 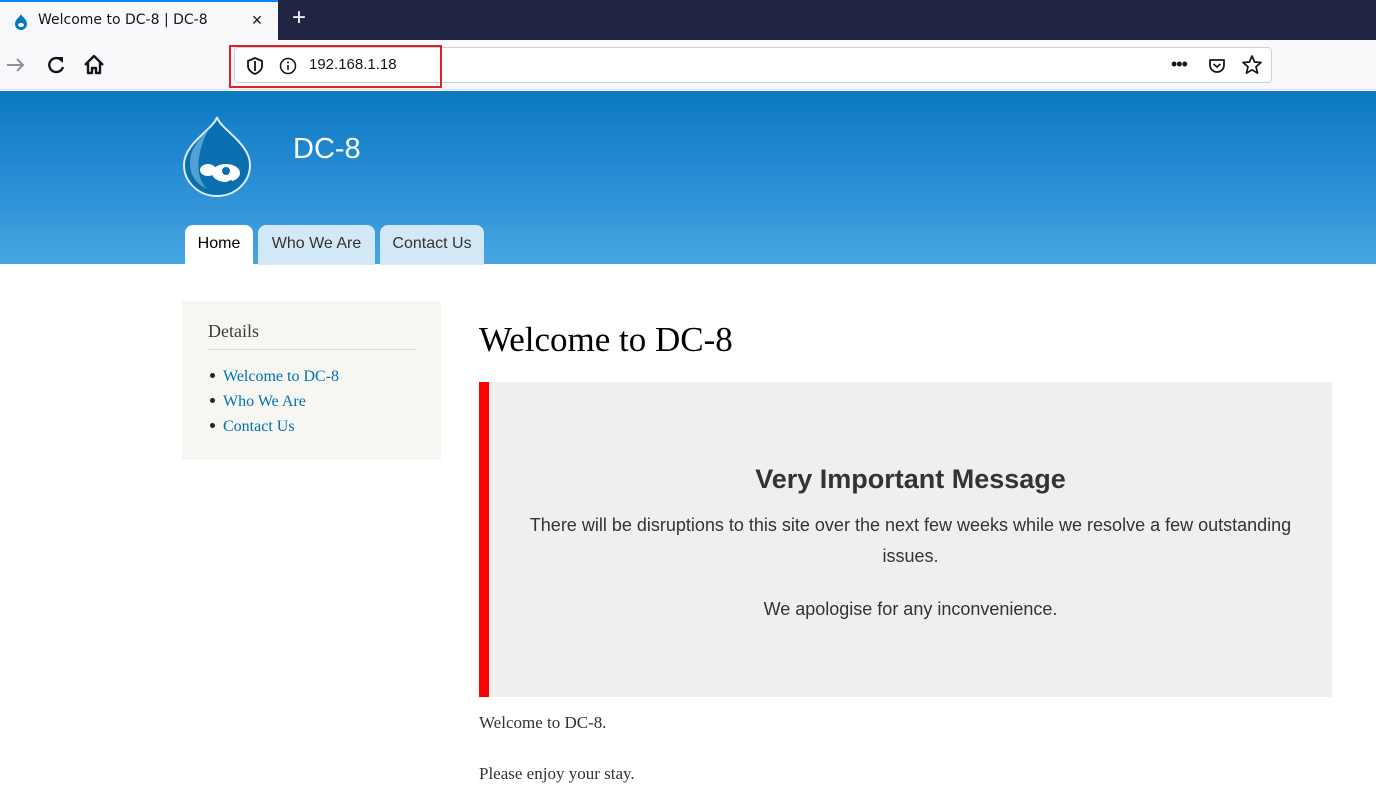 What do you see at coordinates (606, 339) in the screenshot?
I see `page-title: Welcome to DC-8` at bounding box center [606, 339].